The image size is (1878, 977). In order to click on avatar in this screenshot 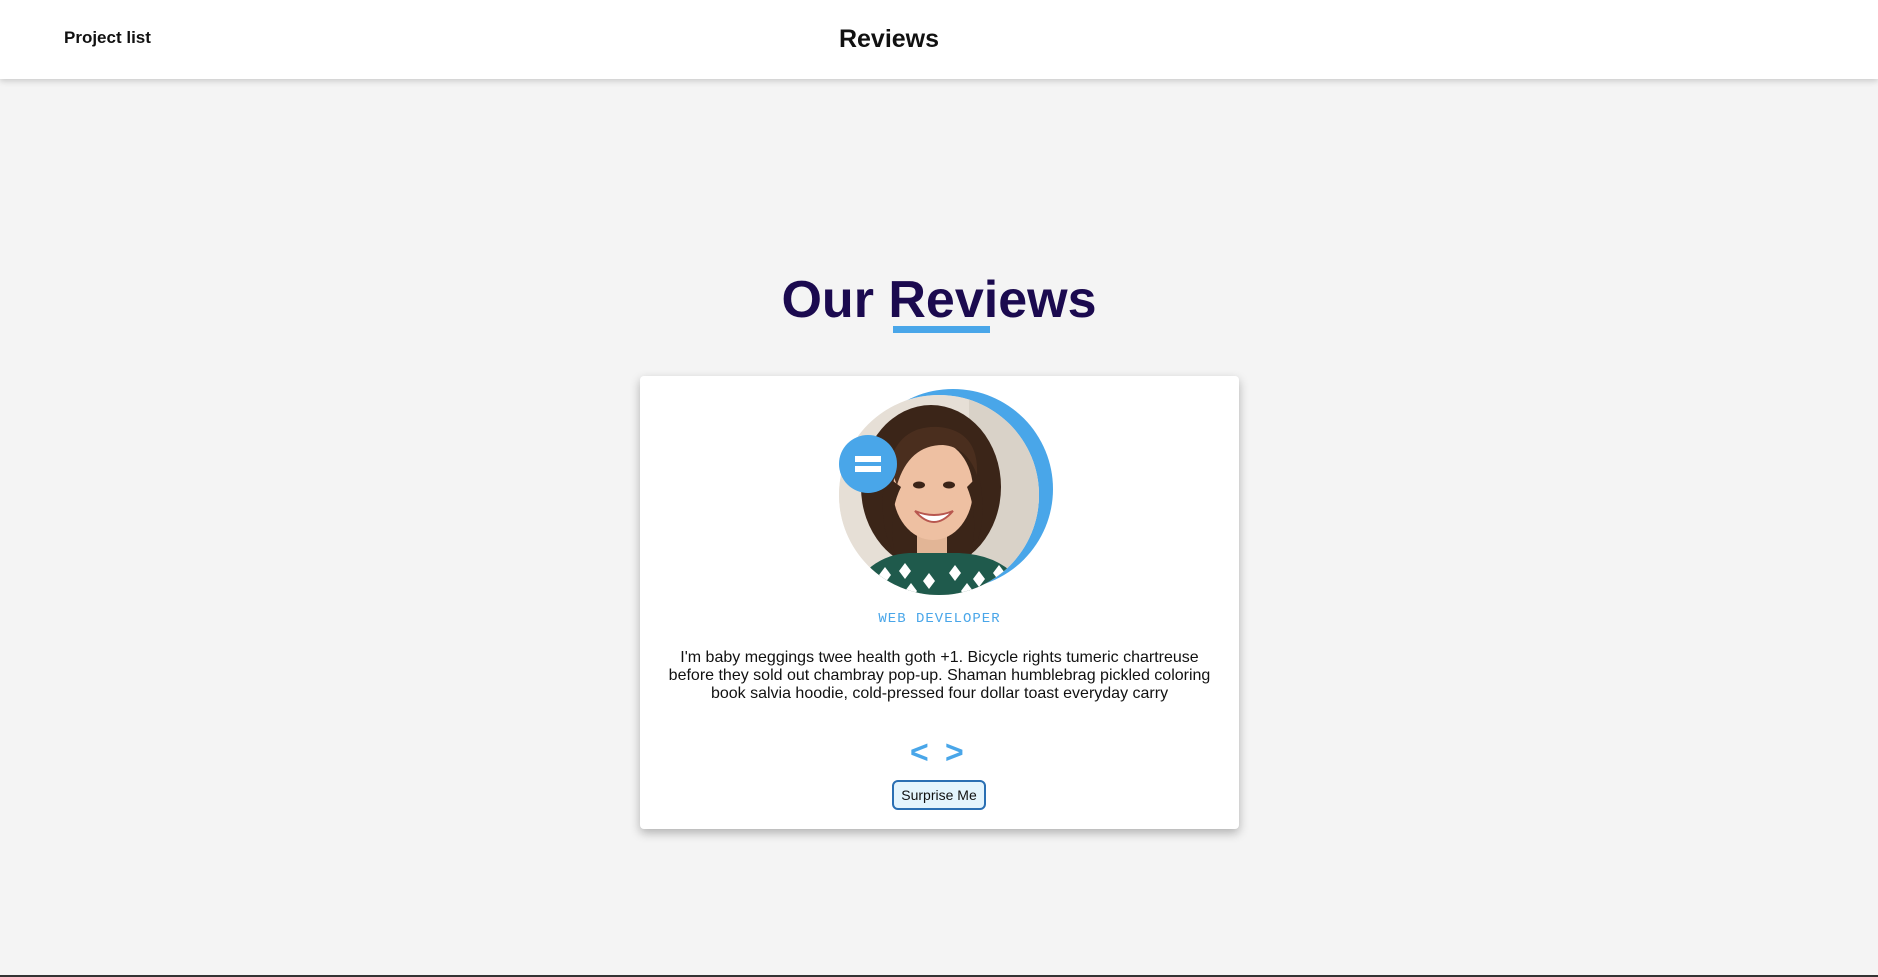, I will do `click(939, 495)`.